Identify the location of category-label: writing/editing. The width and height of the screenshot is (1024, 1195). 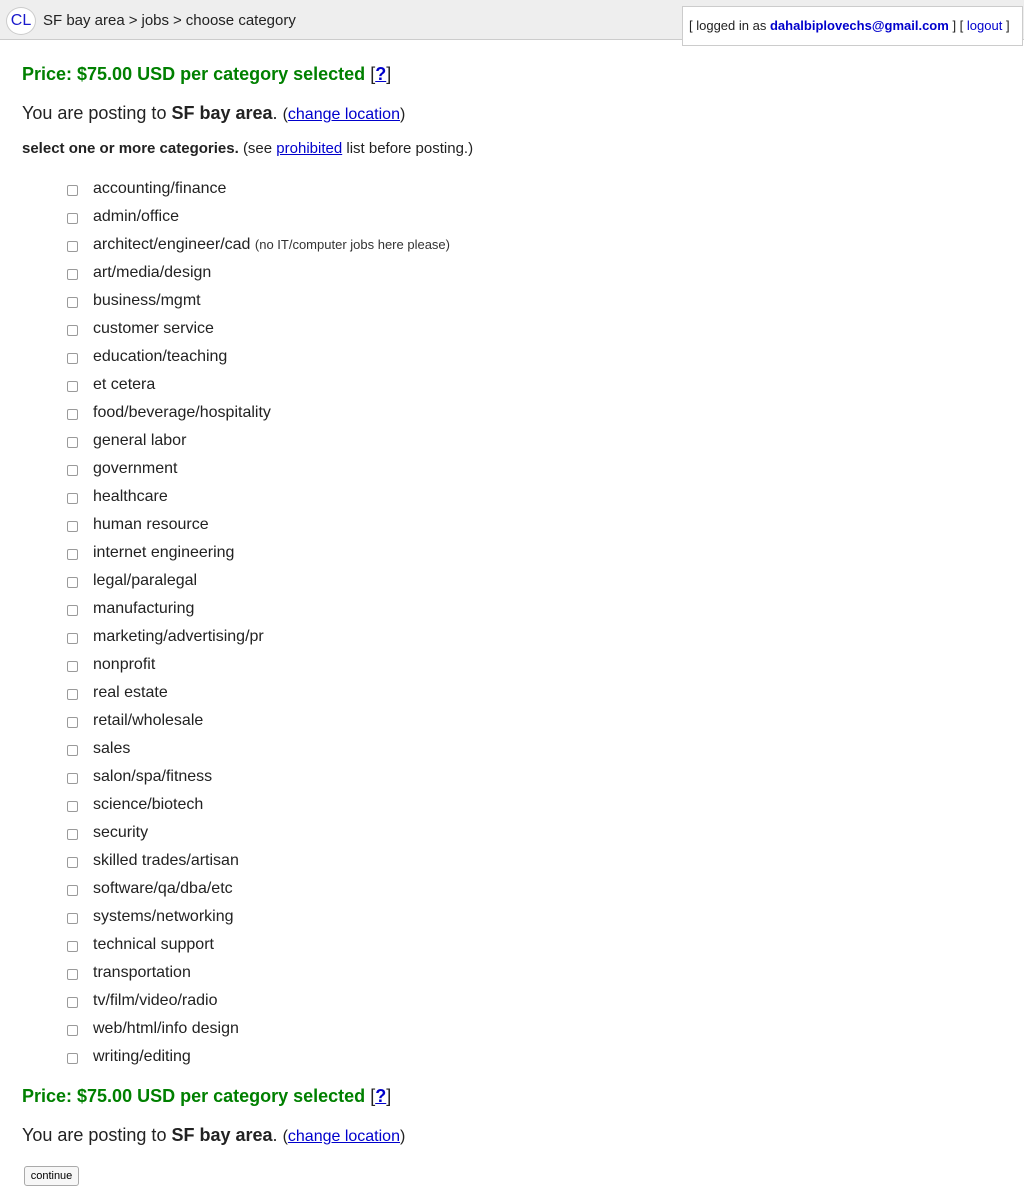
(142, 1057).